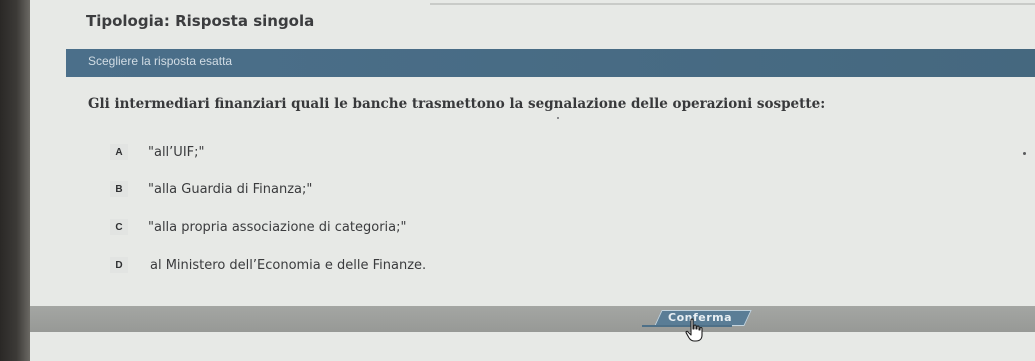 This screenshot has width=1035, height=361. Describe the element at coordinates (119, 227) in the screenshot. I see `answer-letter: C` at that location.